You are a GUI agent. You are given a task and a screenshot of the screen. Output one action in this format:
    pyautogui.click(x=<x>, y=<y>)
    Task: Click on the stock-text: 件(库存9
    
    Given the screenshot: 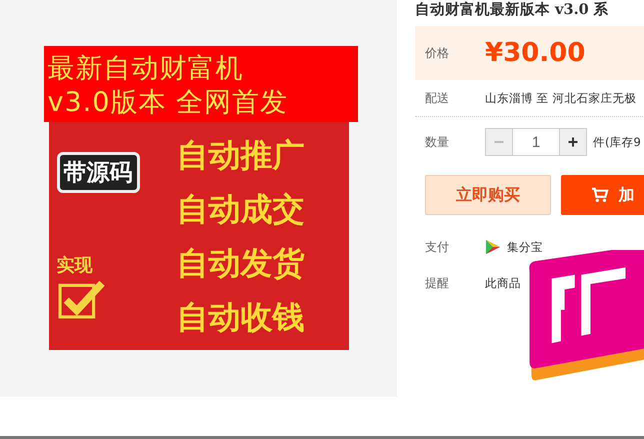 What is the action you would take?
    pyautogui.click(x=617, y=142)
    